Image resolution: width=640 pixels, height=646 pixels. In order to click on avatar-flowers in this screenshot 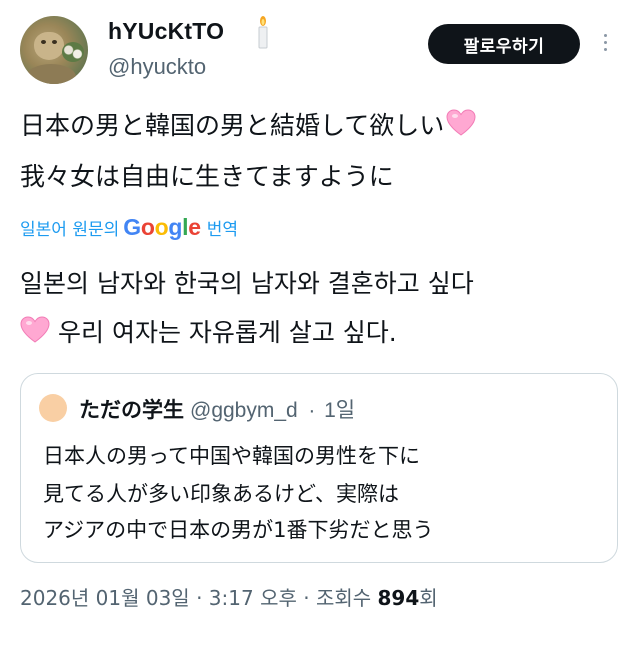, I will do `click(73, 52)`.